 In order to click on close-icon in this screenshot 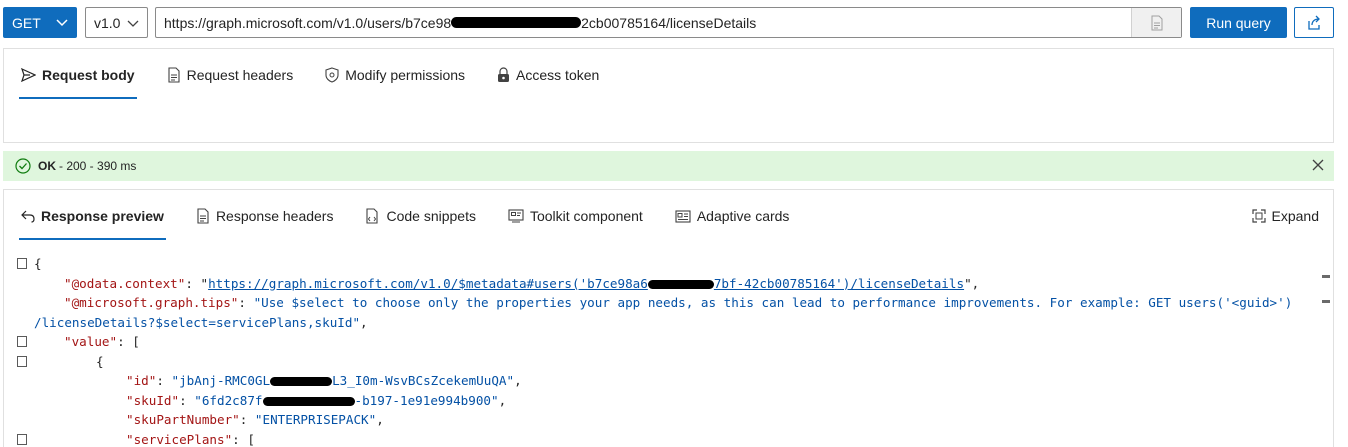, I will do `click(1318, 165)`.